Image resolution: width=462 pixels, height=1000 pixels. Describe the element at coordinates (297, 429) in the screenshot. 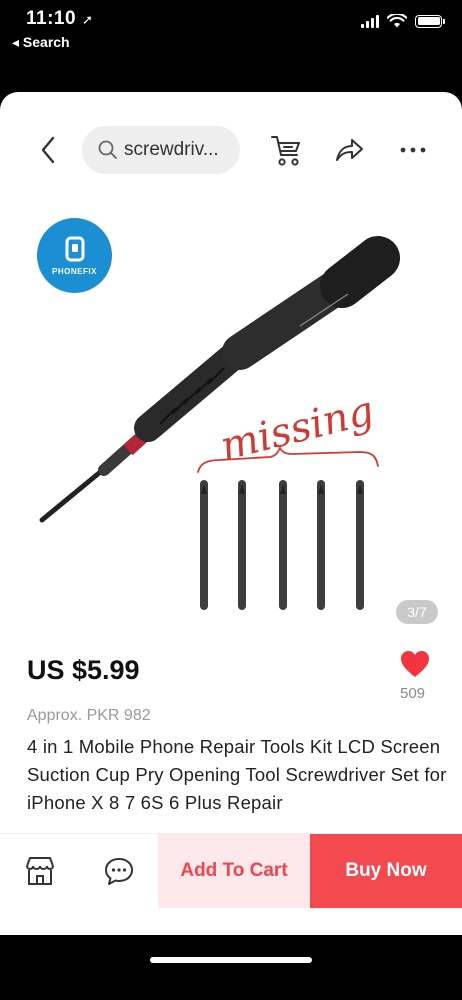

I see `handwritten-annotation: missing` at that location.